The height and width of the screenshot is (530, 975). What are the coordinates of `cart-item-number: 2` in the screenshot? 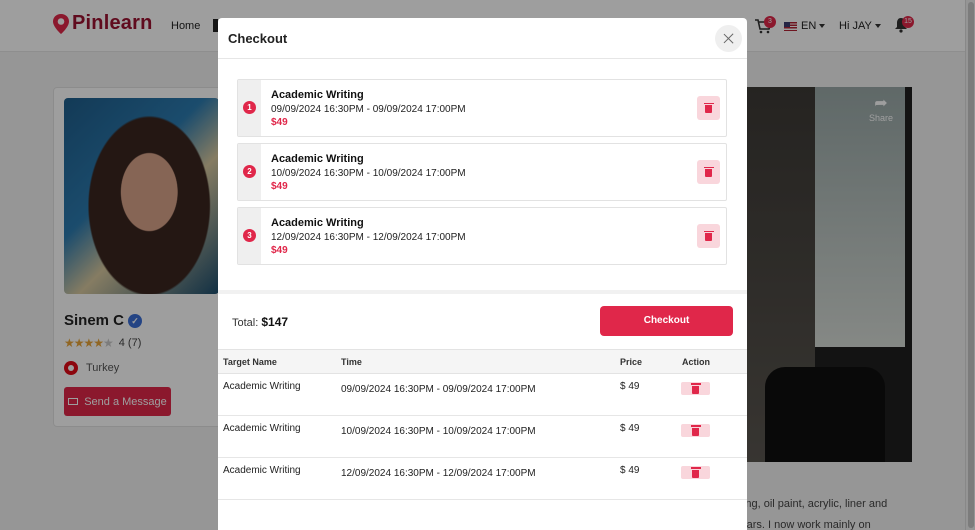 It's located at (249, 171).